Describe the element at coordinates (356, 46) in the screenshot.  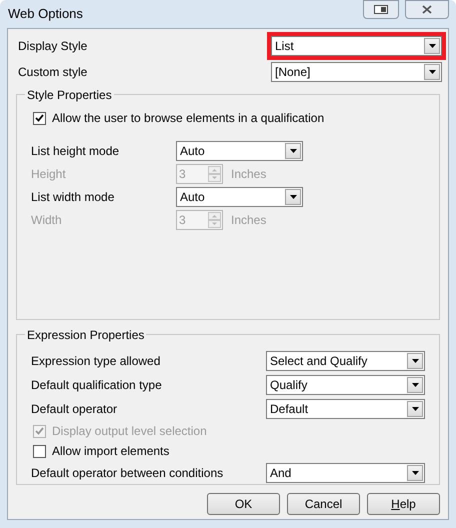
I see `dropdown: List` at that location.